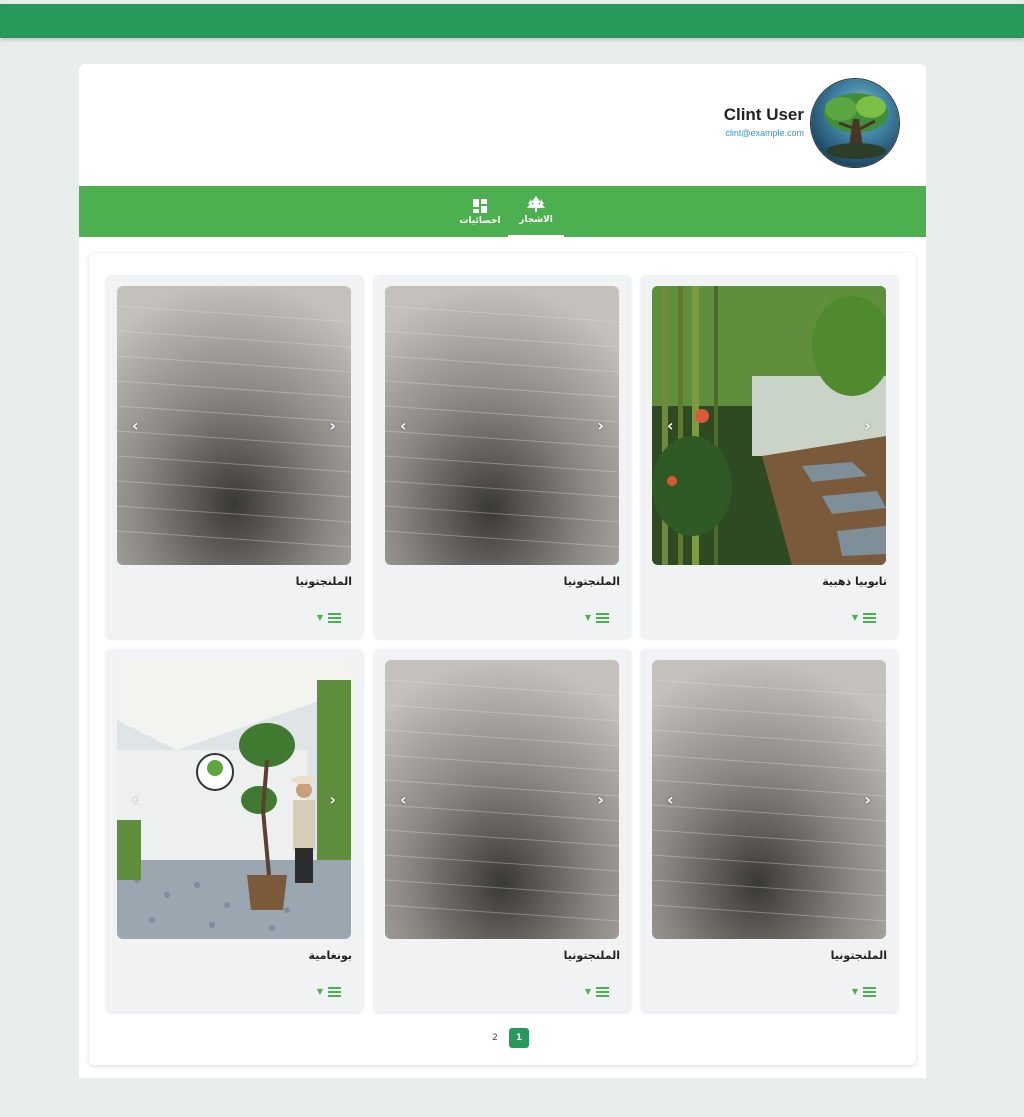  Describe the element at coordinates (512, 21) in the screenshot. I see `top-bar` at that location.